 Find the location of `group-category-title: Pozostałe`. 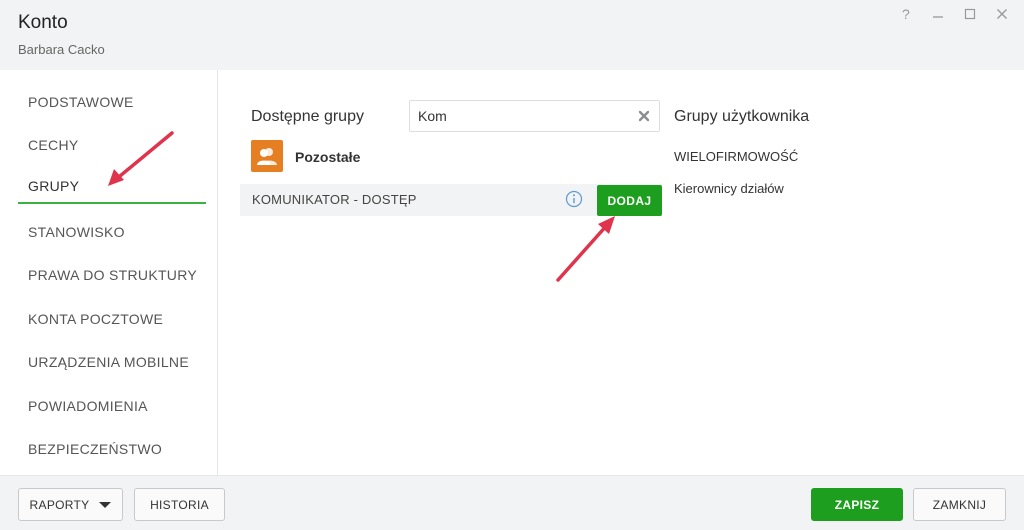

group-category-title: Pozostałe is located at coordinates (328, 157).